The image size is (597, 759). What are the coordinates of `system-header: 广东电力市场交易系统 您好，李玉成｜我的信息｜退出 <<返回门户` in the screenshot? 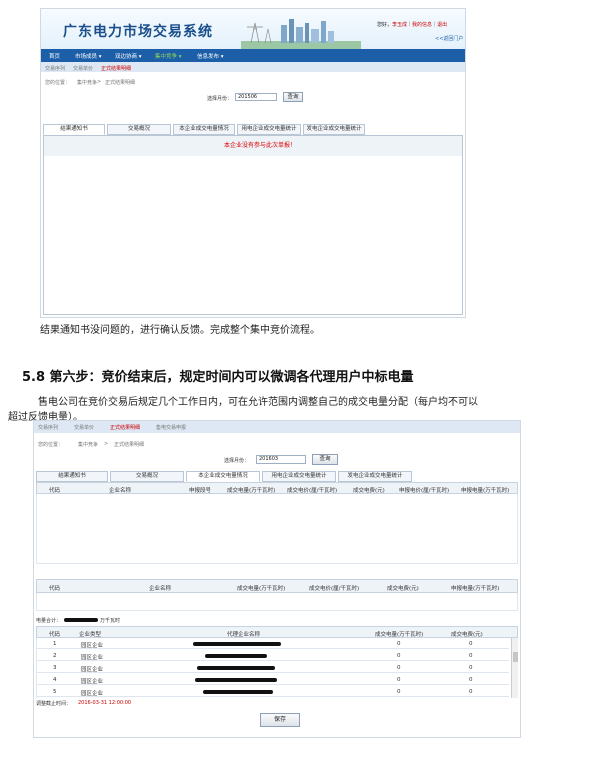 It's located at (253, 29).